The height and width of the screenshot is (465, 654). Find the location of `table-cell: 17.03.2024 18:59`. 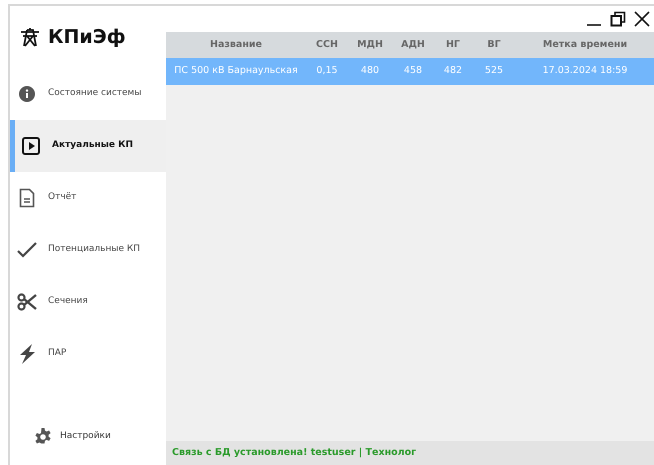

table-cell: 17.03.2024 18:59 is located at coordinates (585, 71).